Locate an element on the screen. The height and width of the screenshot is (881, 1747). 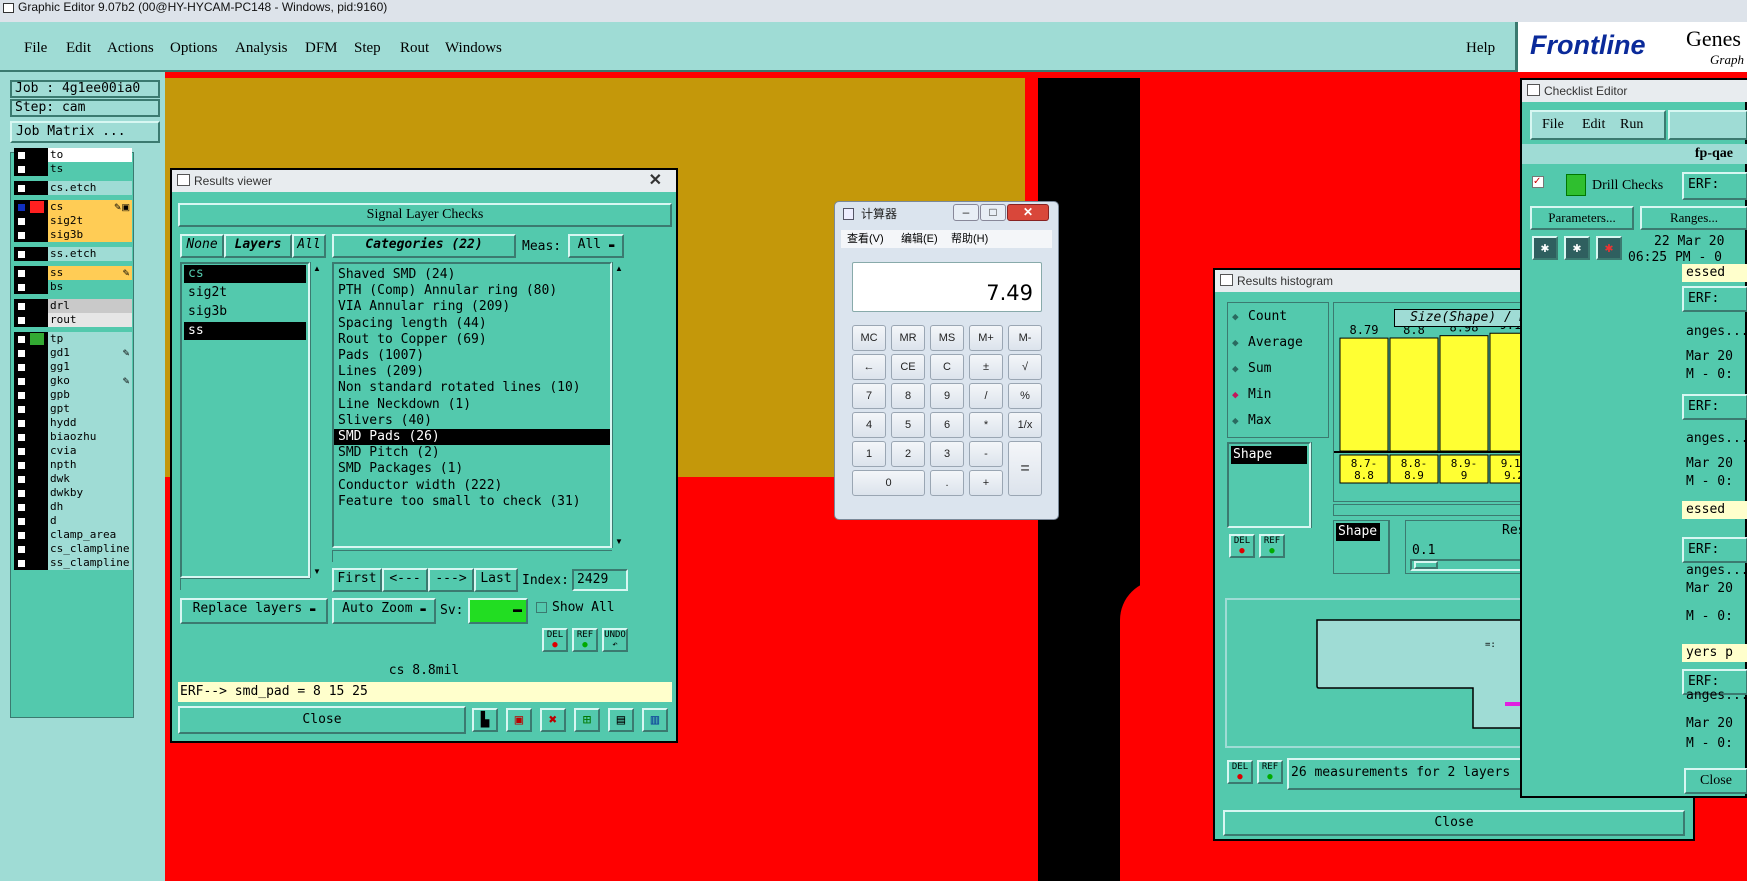
layer-name: gko is located at coordinates (90, 381).